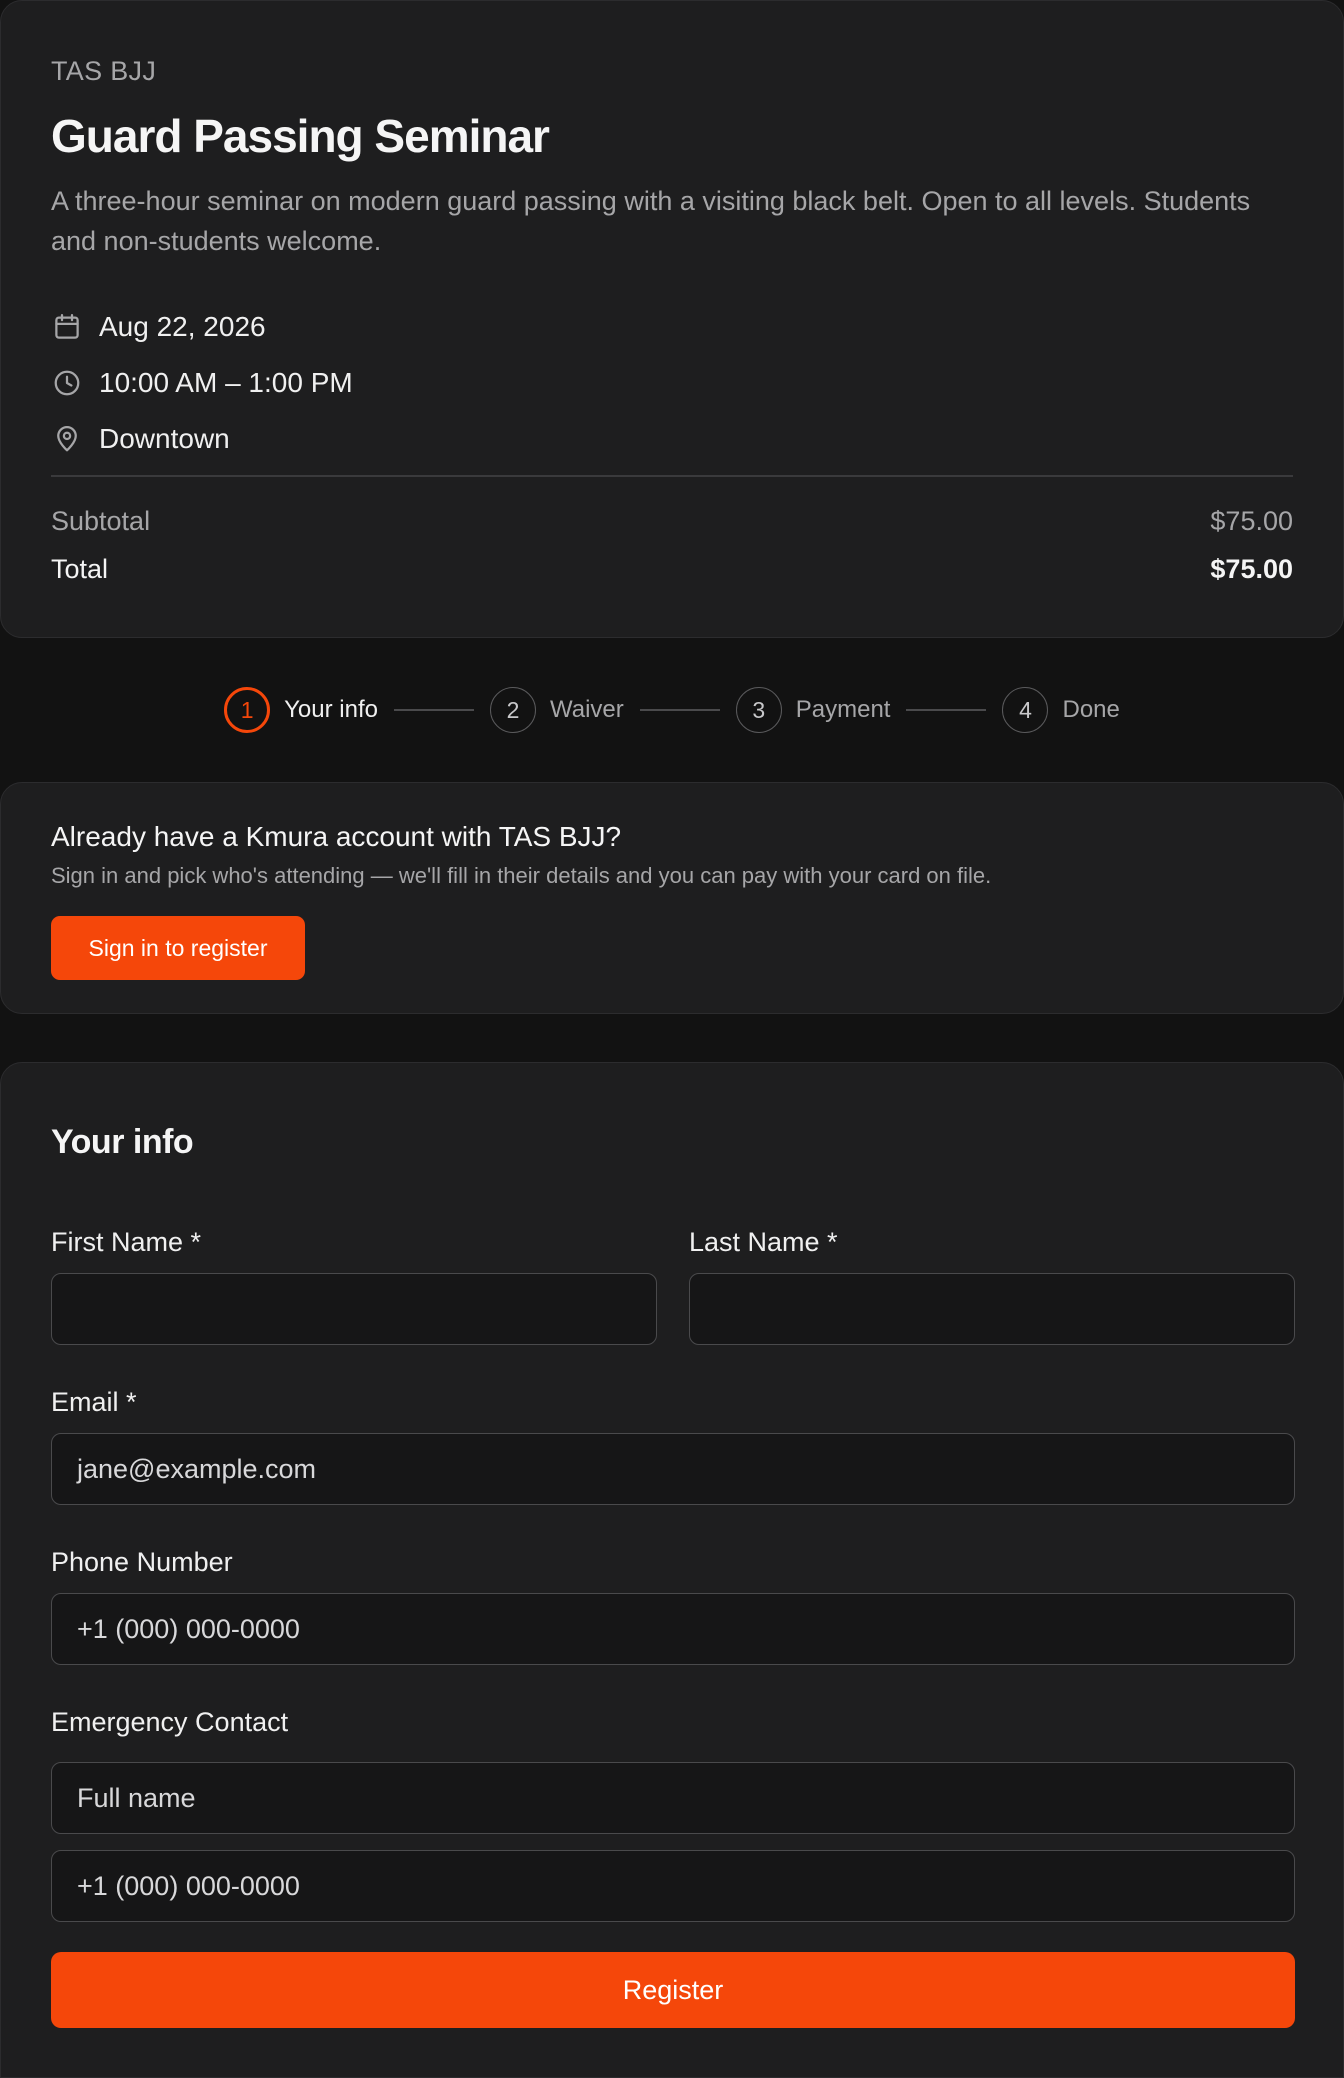 This screenshot has width=1344, height=2078. Describe the element at coordinates (672, 476) in the screenshot. I see `summary-divider` at that location.